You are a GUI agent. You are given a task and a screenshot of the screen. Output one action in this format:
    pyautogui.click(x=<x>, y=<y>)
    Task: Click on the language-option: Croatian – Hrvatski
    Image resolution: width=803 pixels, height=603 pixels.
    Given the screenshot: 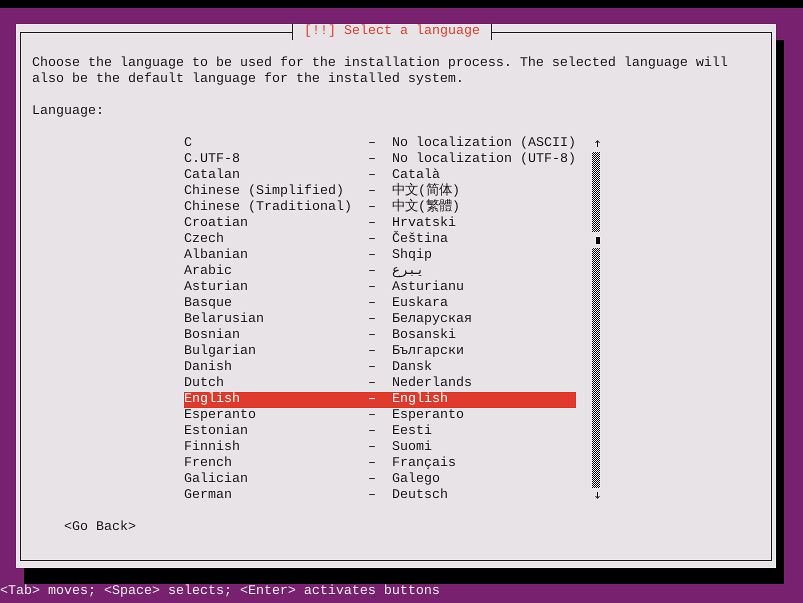 What is the action you would take?
    pyautogui.click(x=380, y=224)
    